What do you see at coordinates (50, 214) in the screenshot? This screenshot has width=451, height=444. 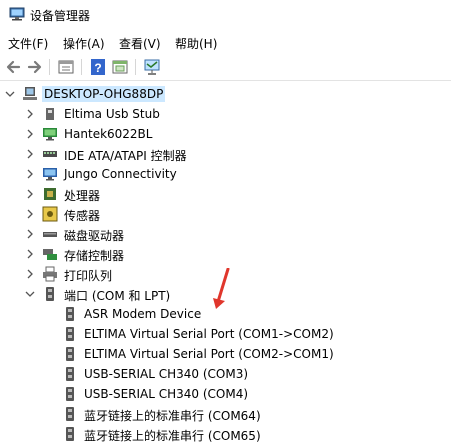 I see `sensor-icon` at bounding box center [50, 214].